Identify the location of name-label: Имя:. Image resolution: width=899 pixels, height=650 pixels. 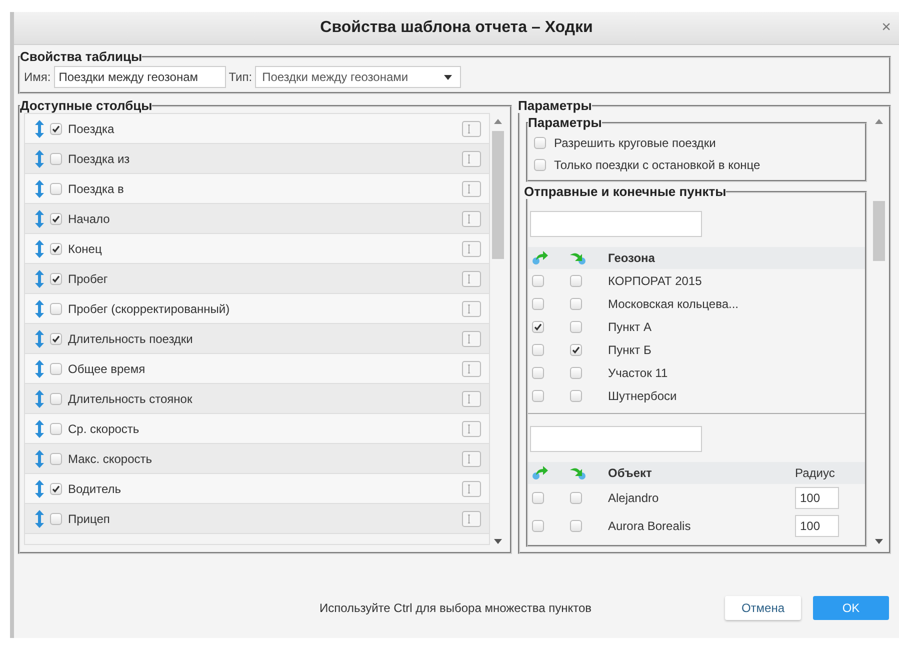
(37, 77).